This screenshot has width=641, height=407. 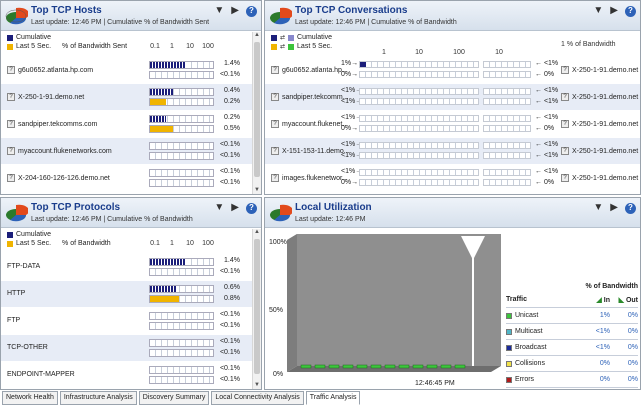 What do you see at coordinates (45, 97) in the screenshot?
I see `row-name: ? X-250-1-91.demo.net` at bounding box center [45, 97].